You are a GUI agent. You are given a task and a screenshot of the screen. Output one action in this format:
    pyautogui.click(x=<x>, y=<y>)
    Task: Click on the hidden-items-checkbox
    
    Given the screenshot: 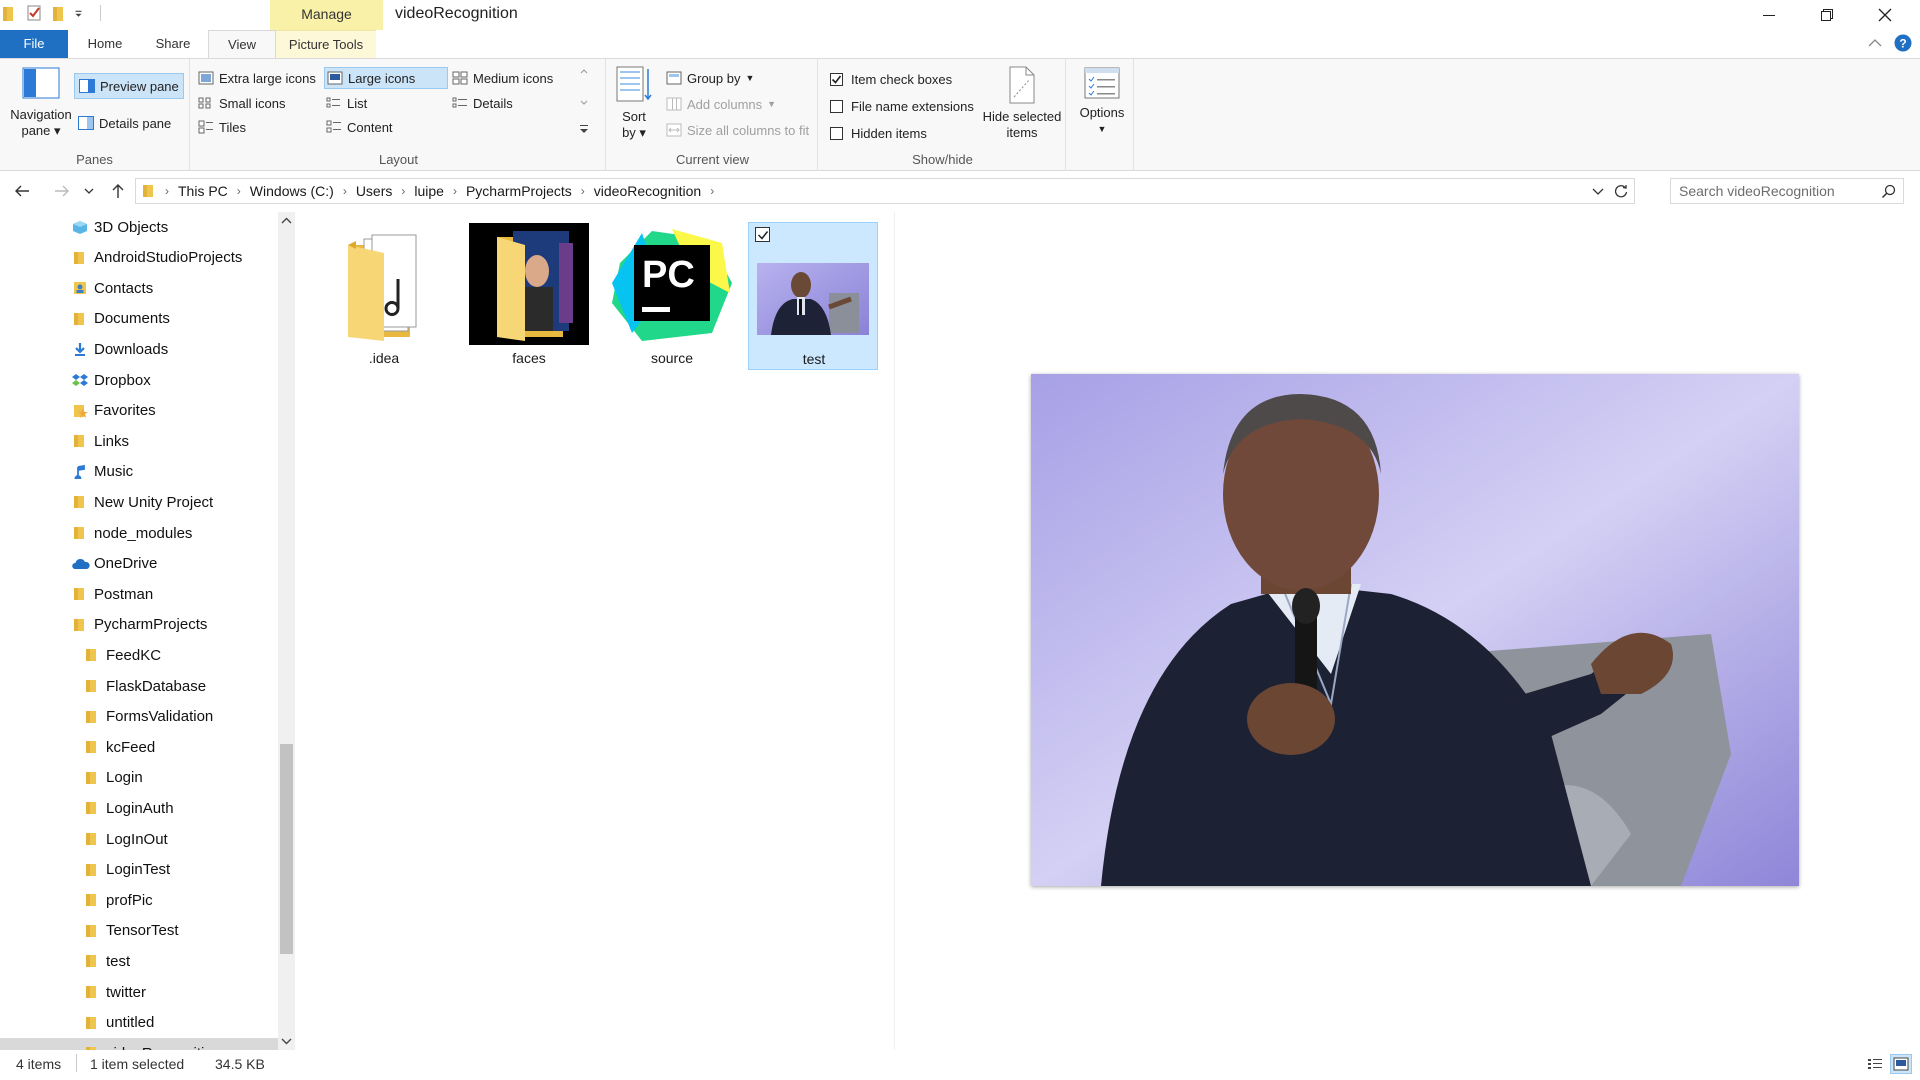 What is the action you would take?
    pyautogui.click(x=836, y=133)
    